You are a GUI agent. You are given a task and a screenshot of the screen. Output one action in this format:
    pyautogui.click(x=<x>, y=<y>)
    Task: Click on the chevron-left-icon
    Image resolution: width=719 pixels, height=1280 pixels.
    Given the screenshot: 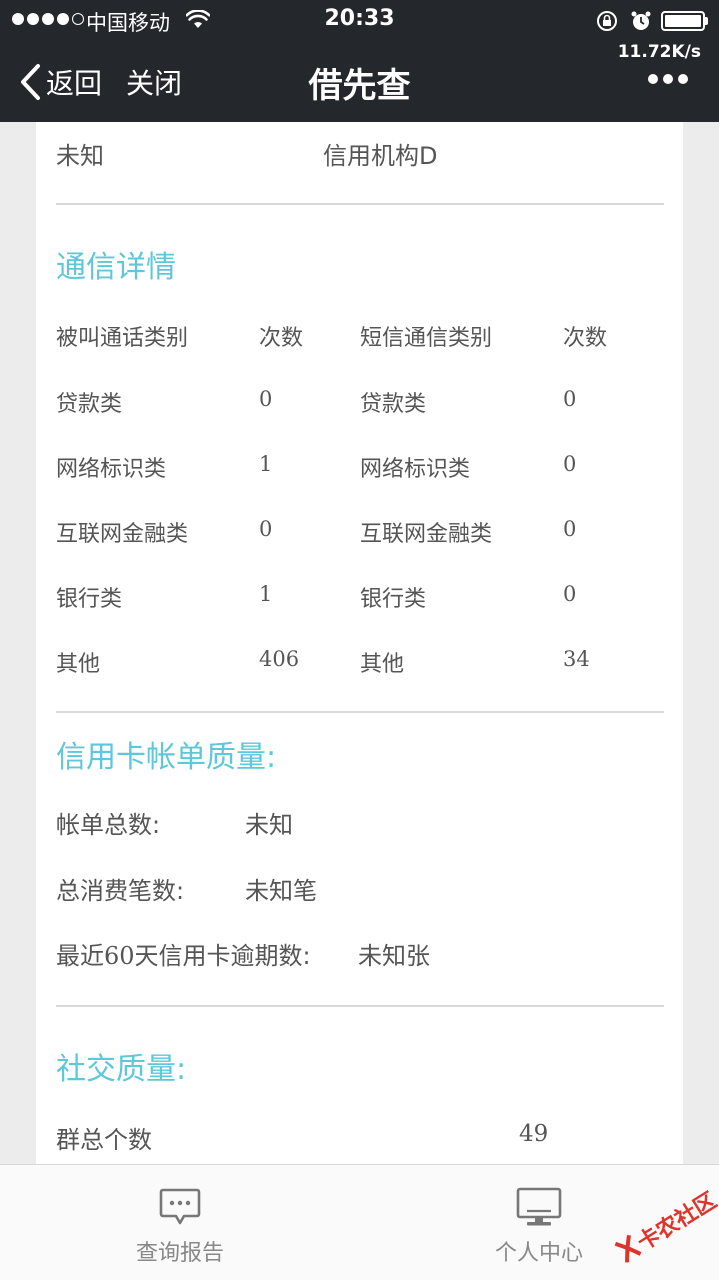 What is the action you would take?
    pyautogui.click(x=30, y=82)
    